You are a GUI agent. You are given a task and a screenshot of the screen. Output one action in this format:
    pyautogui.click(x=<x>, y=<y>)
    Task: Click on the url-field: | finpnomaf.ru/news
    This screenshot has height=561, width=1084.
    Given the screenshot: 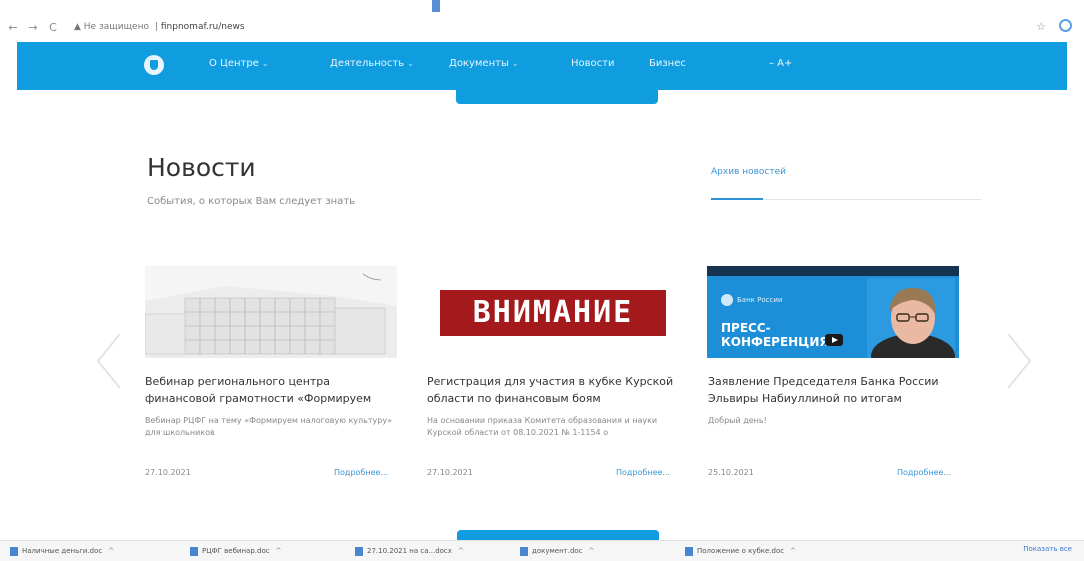 What is the action you would take?
    pyautogui.click(x=200, y=27)
    